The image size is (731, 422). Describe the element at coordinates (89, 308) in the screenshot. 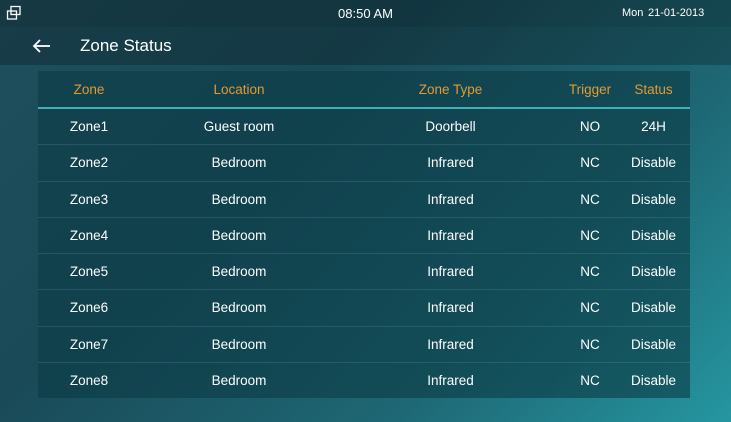

I see `zone-cell: Zone6` at that location.